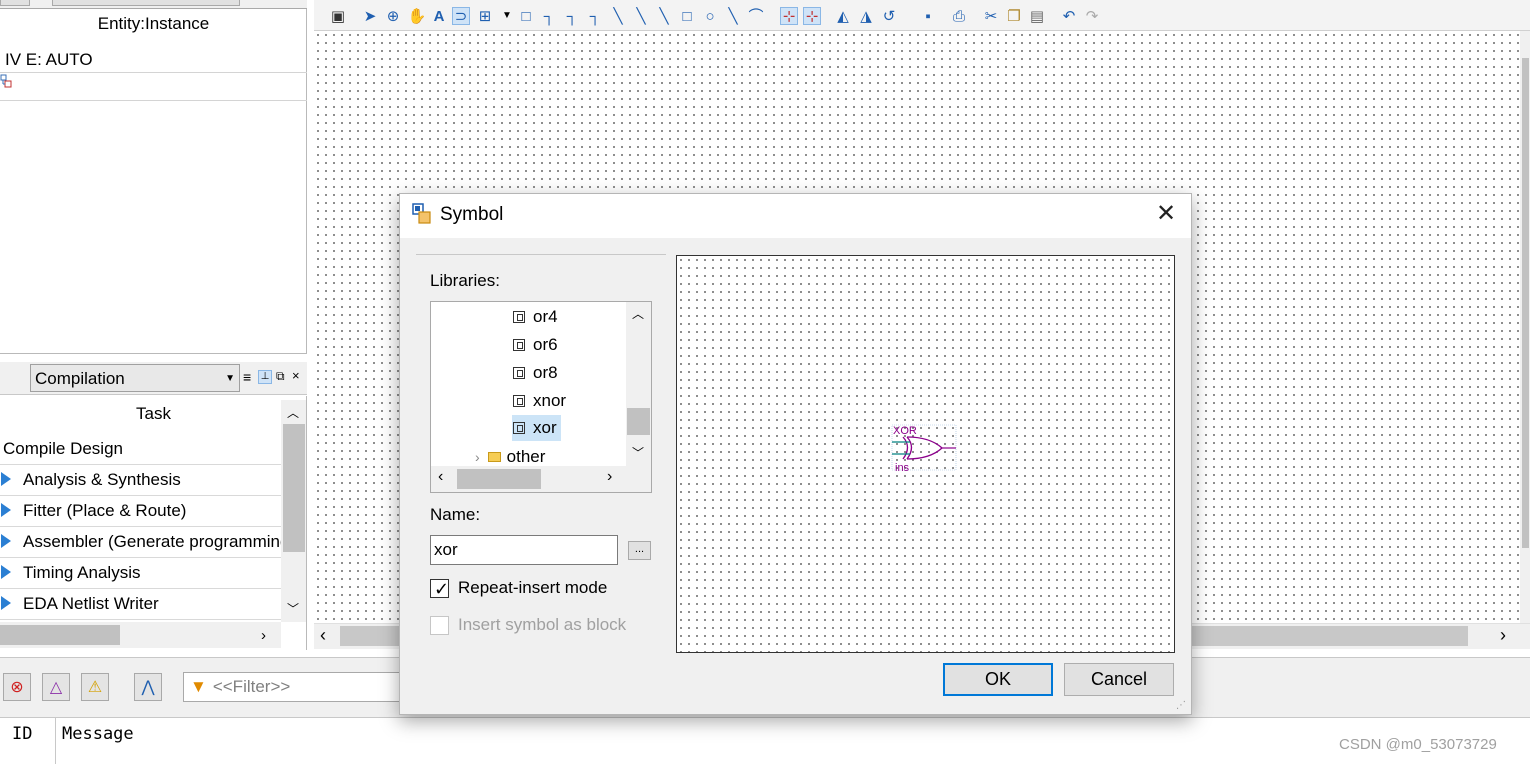 The image size is (1530, 764). I want to click on close-icon: ✕, so click(1166, 214).